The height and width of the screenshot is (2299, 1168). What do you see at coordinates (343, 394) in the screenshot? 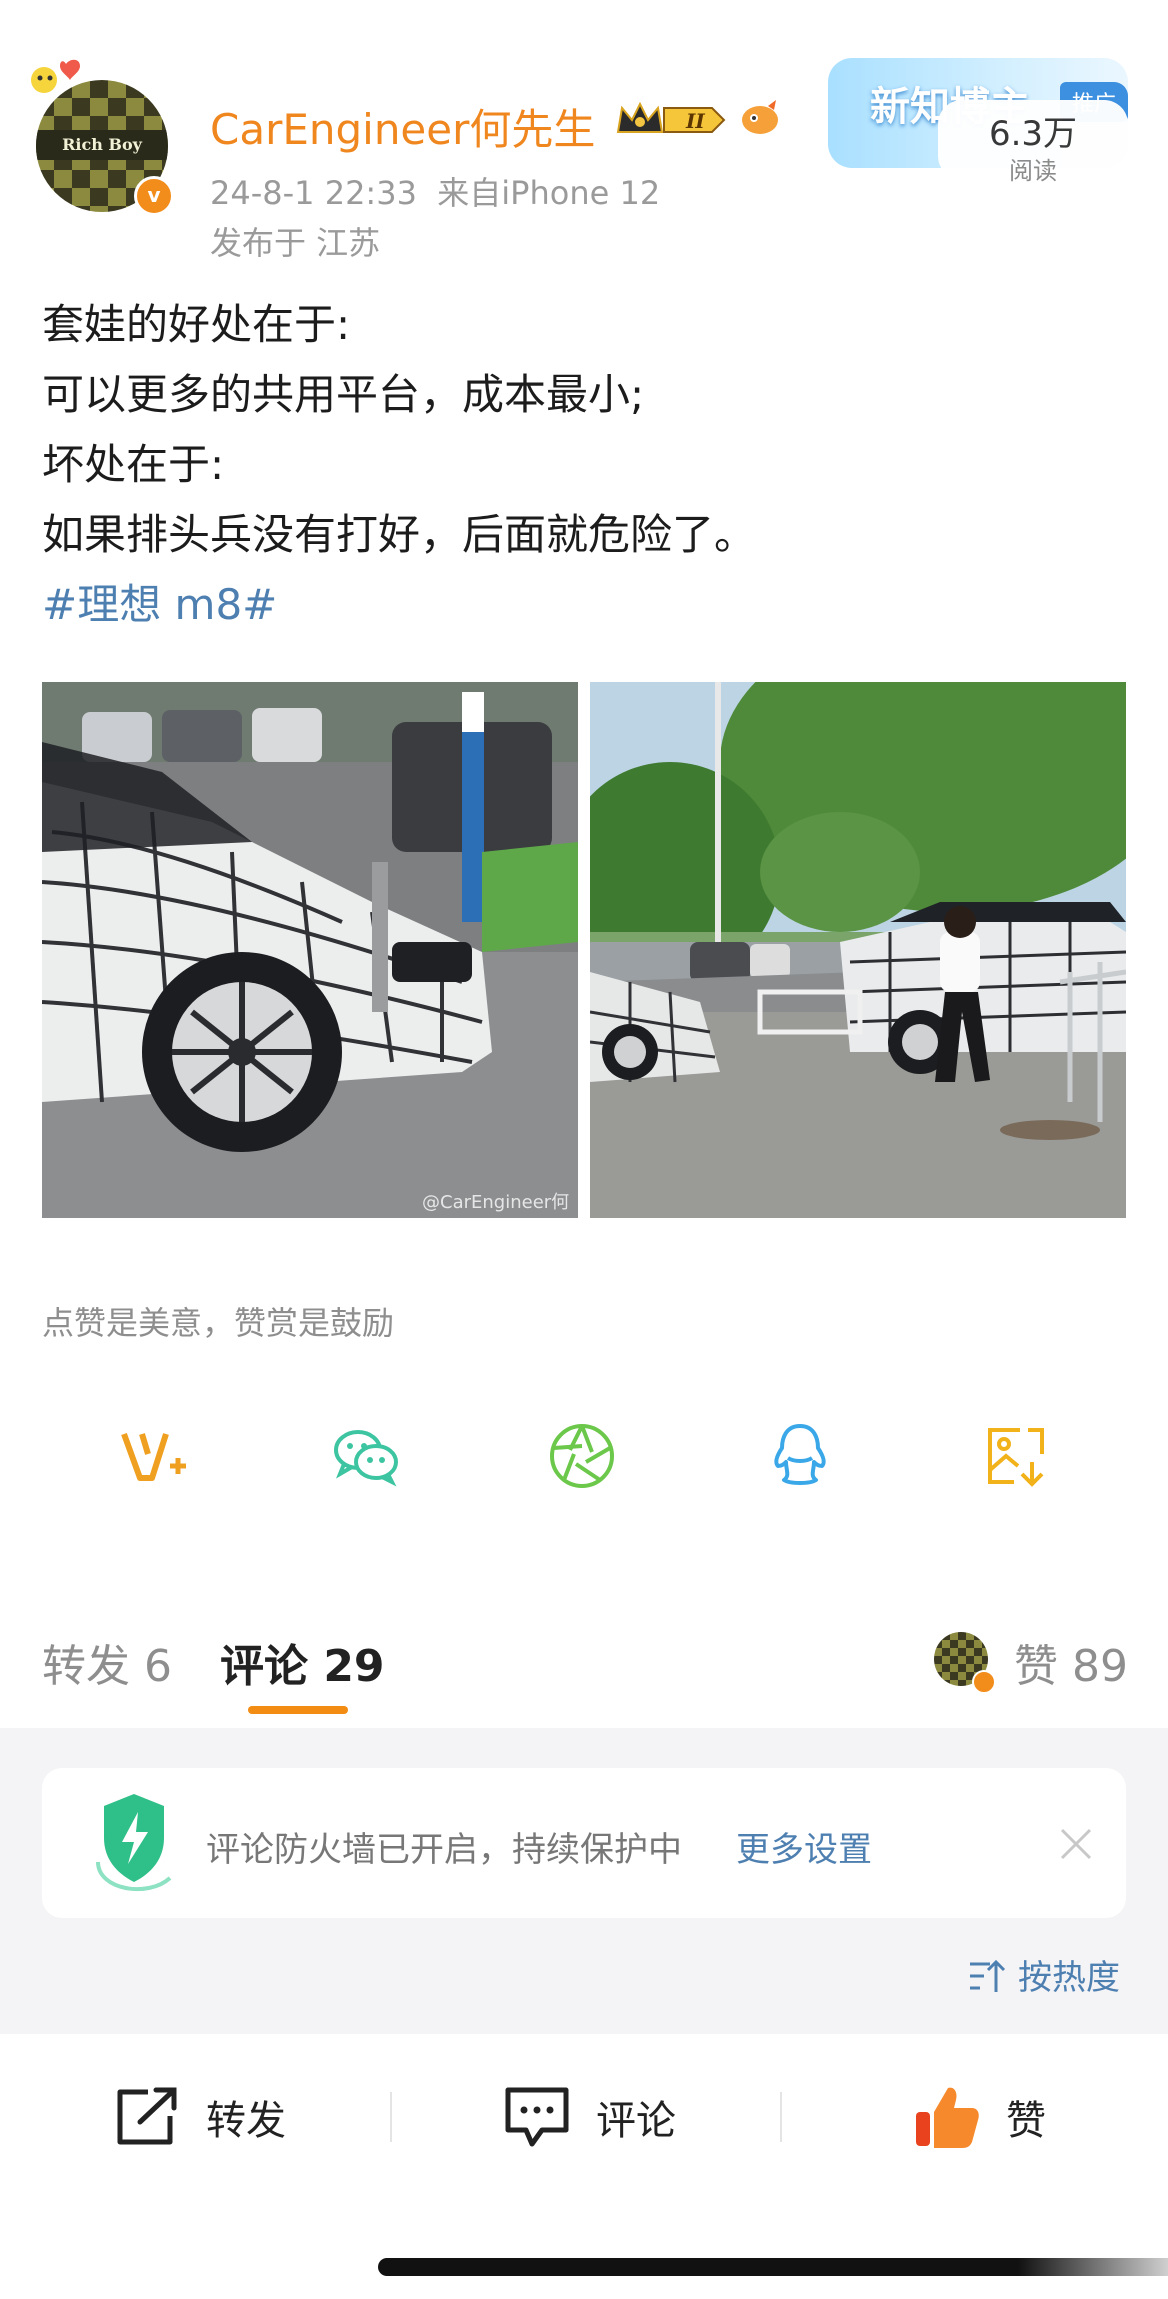
I see `post-text-line: 可以更多的共用平台，成本最小;` at bounding box center [343, 394].